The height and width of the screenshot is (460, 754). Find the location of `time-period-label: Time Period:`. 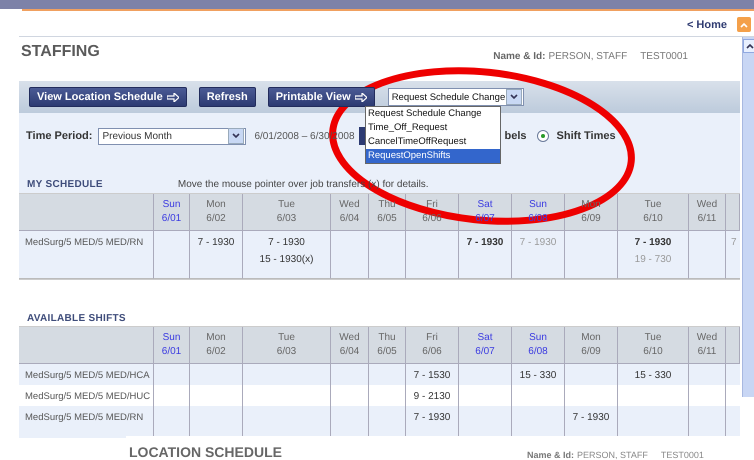

time-period-label: Time Period: is located at coordinates (59, 136).